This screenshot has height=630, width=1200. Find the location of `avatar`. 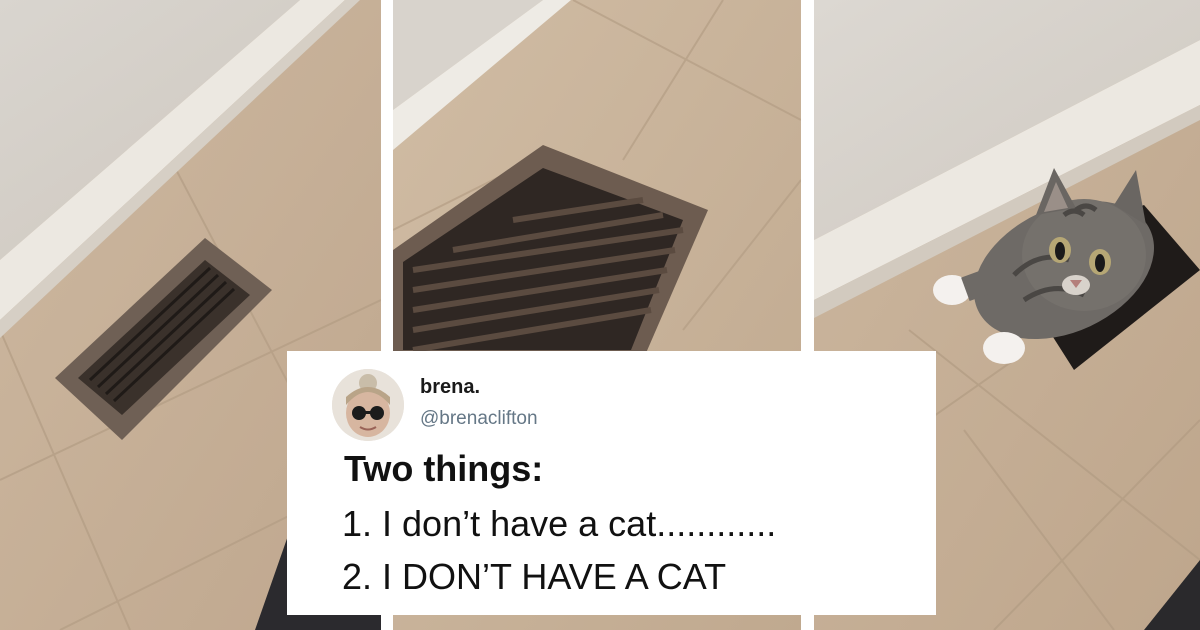

avatar is located at coordinates (368, 405).